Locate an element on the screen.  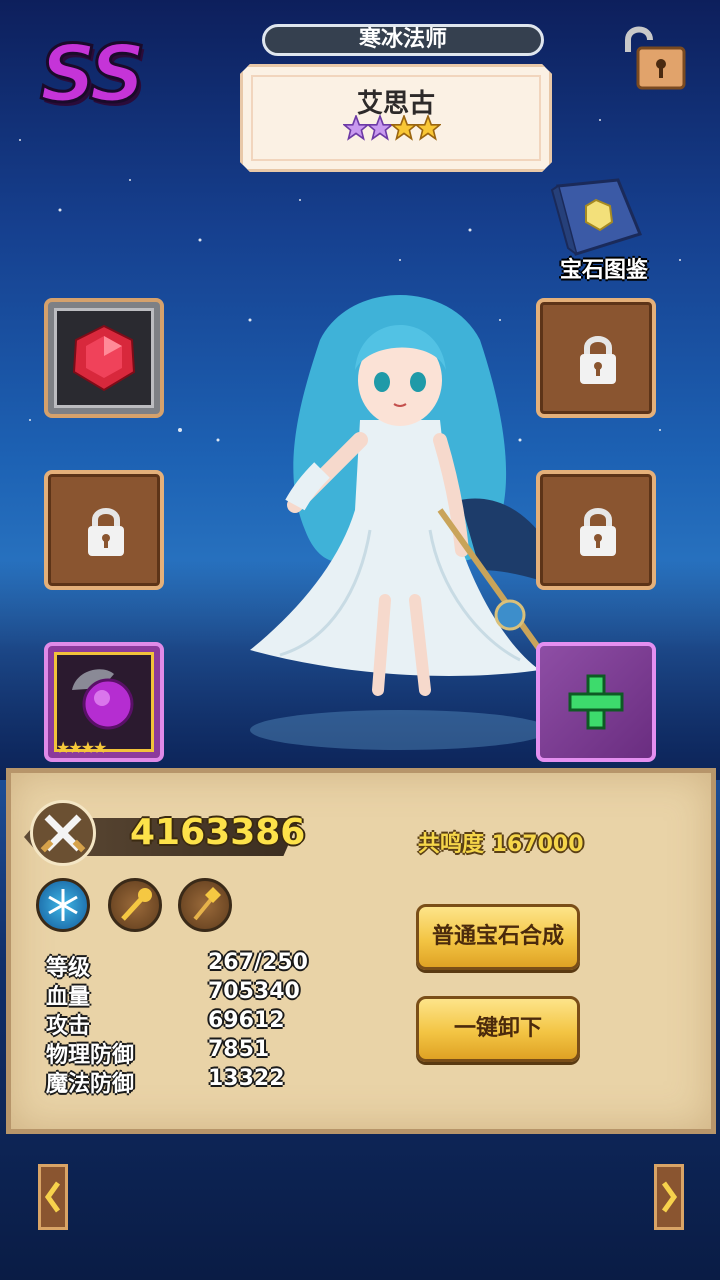
purple-gem-dragon-icon is located at coordinates (103, 699).